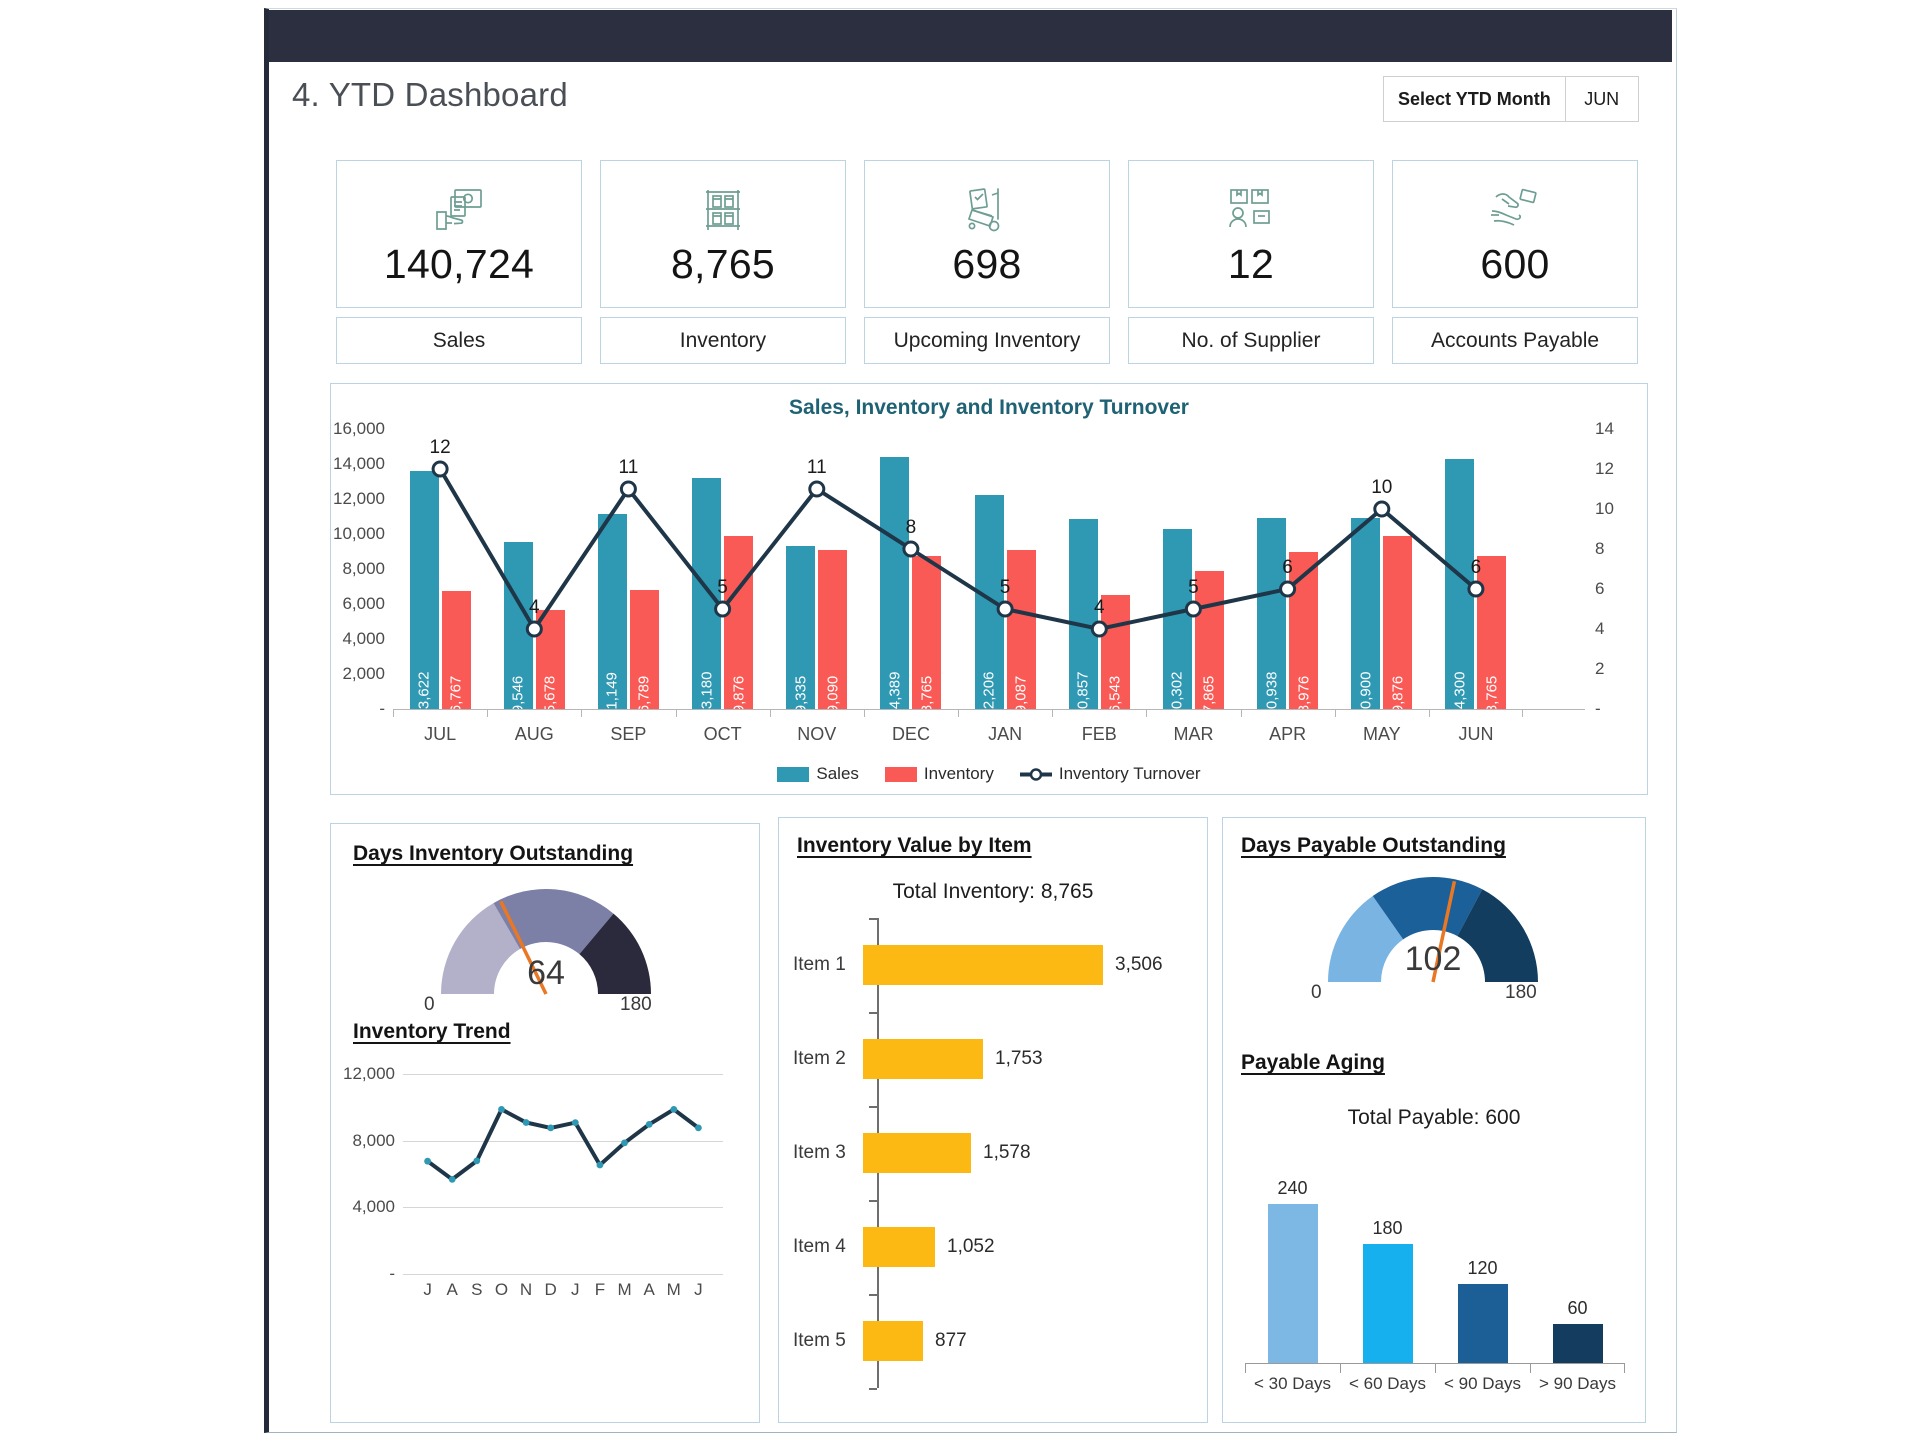 The height and width of the screenshot is (1440, 1920). What do you see at coordinates (989, 606) in the screenshot?
I see `sales-bar: 12,206` at bounding box center [989, 606].